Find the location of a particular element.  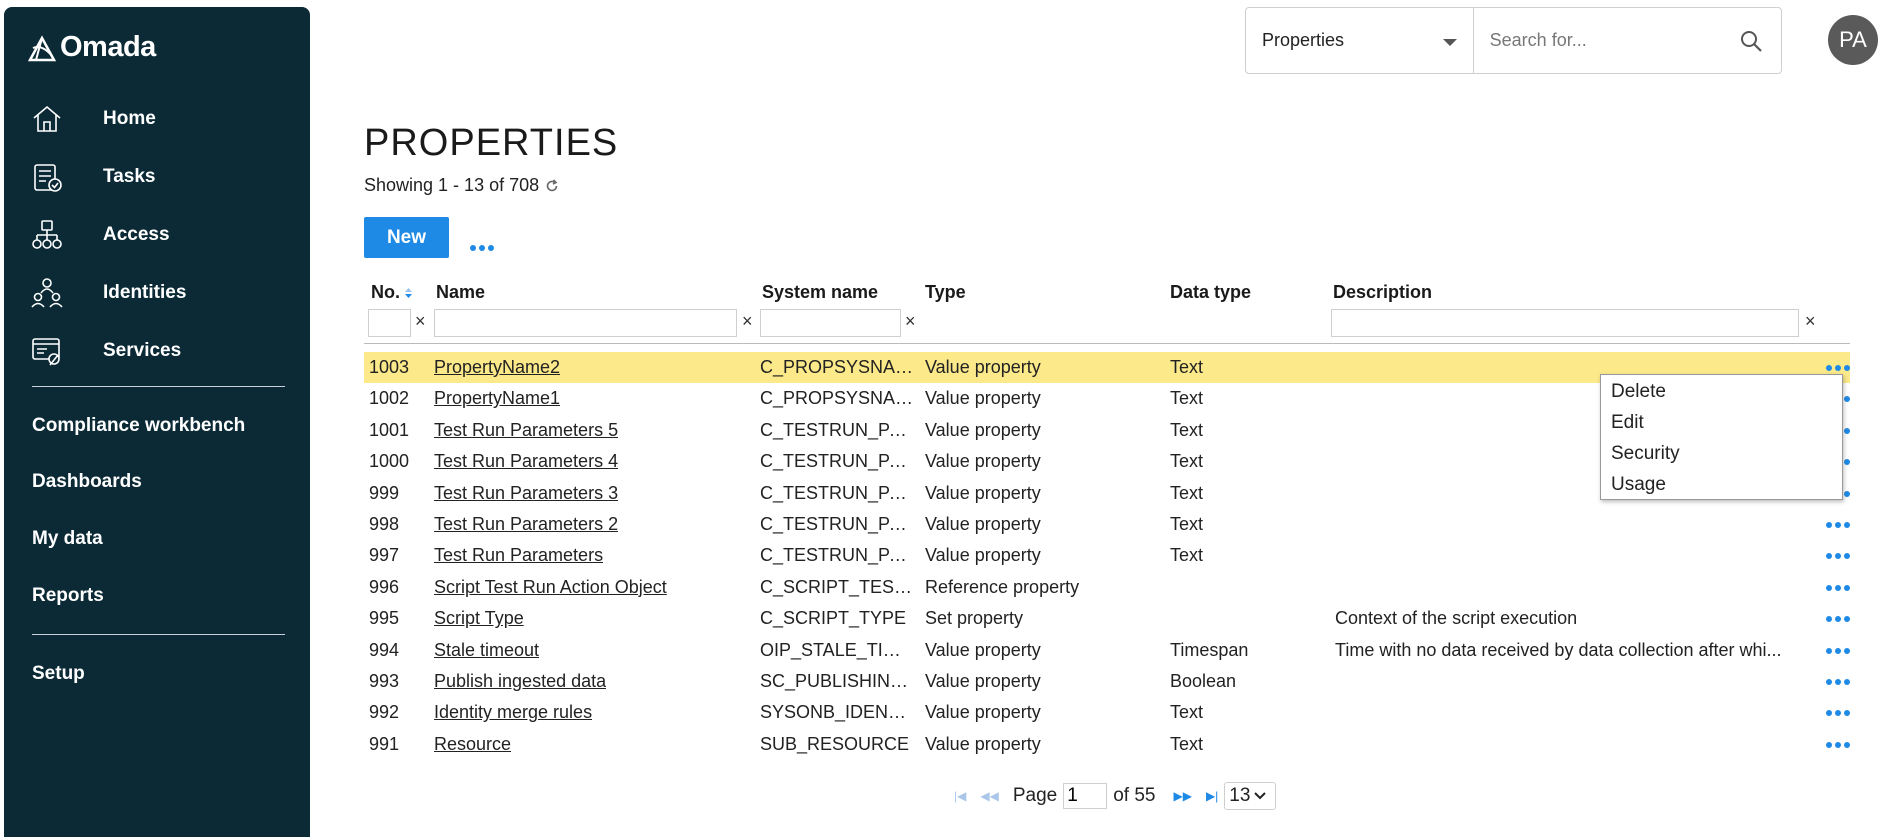

cell-data-type: Boolean is located at coordinates (1203, 681).